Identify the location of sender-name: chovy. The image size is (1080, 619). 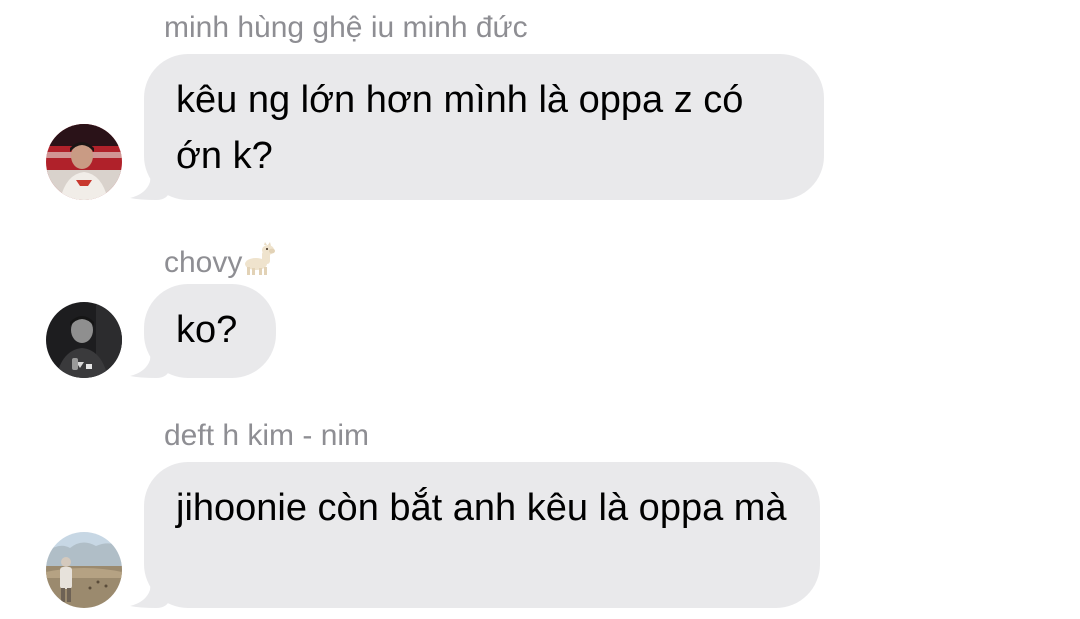
(203, 262).